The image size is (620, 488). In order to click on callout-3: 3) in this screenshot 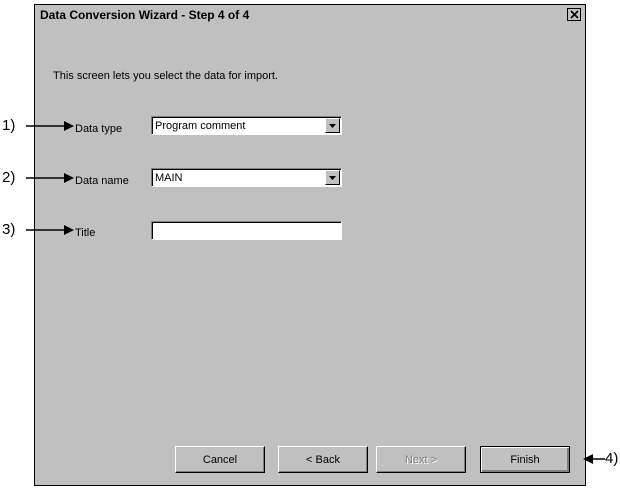, I will do `click(9, 229)`.